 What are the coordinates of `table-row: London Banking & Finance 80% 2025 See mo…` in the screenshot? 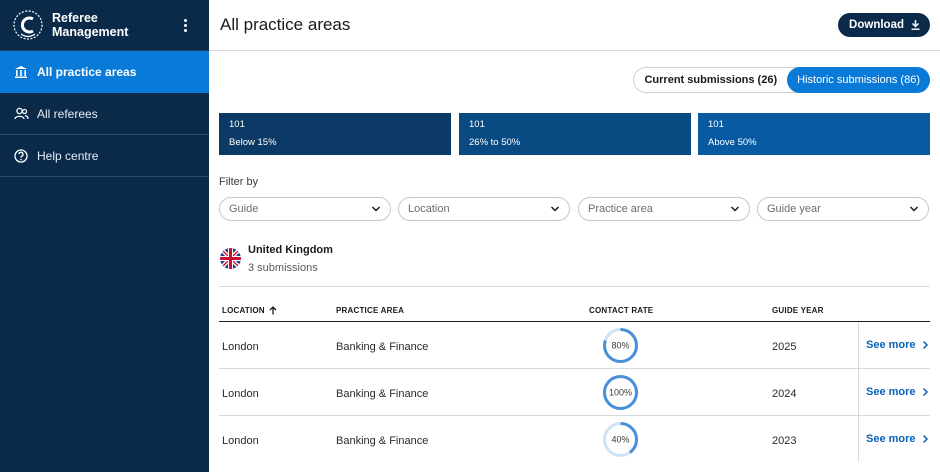 It's located at (574, 345).